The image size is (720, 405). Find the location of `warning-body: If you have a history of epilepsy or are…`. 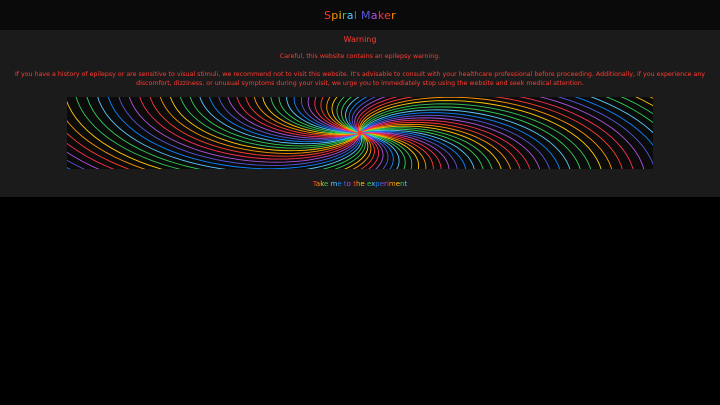

warning-body: If you have a history of epilepsy or are… is located at coordinates (360, 79).